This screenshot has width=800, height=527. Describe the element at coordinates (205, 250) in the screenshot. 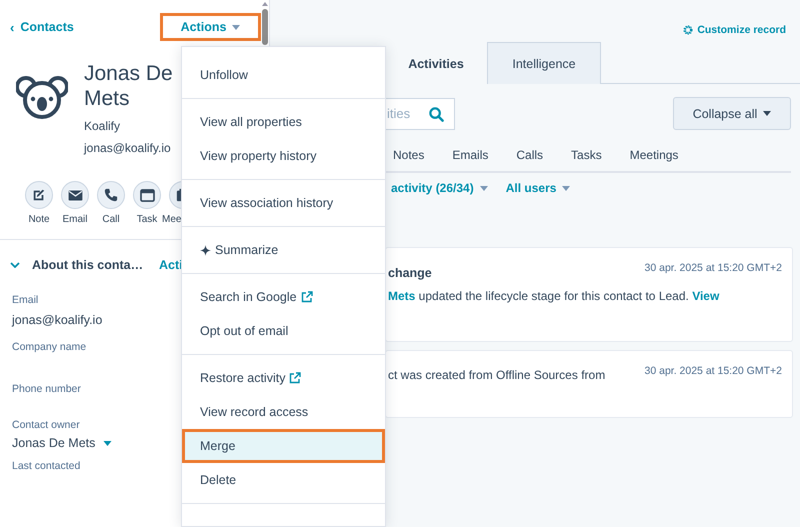

I see `sparkle-icon` at that location.